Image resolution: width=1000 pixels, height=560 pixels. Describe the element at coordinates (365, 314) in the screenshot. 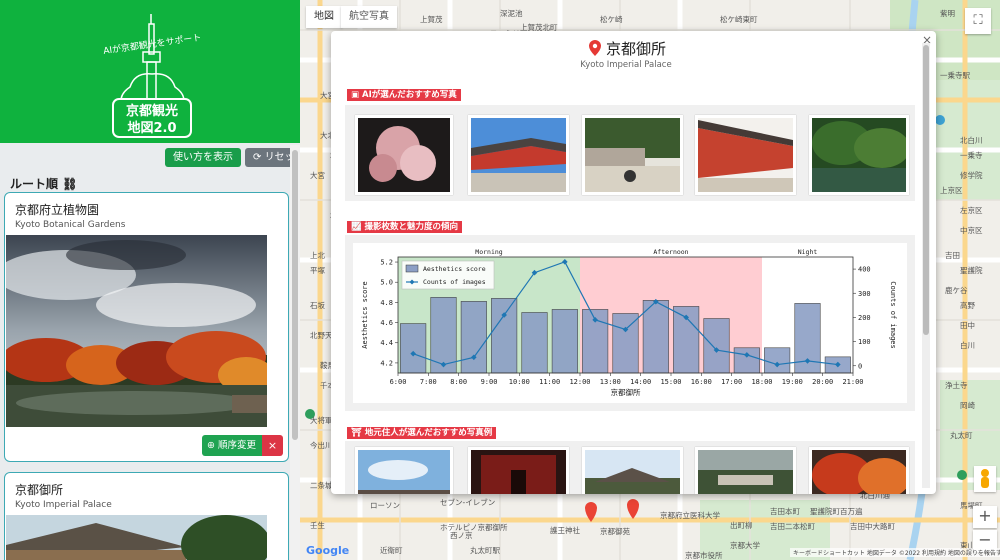

I see `chart-y-axis-label: Aesthetics score` at that location.